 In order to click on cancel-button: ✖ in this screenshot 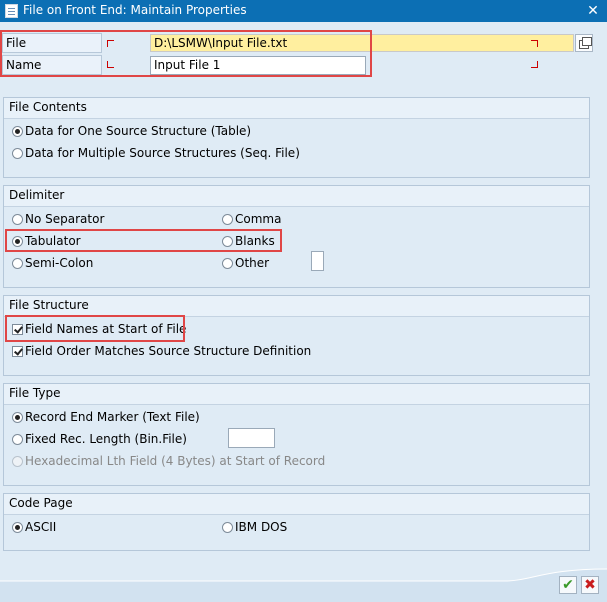, I will do `click(590, 585)`.